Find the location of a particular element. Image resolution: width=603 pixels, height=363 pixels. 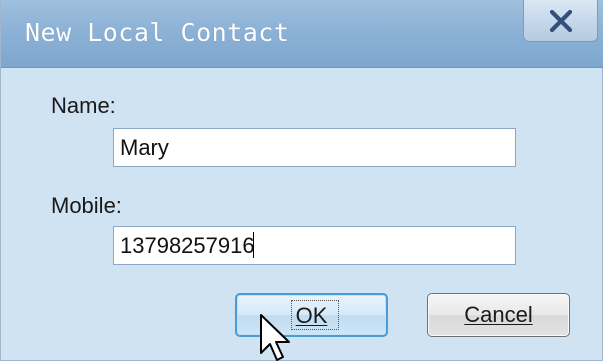

window-title: New Local Contact is located at coordinates (157, 32).